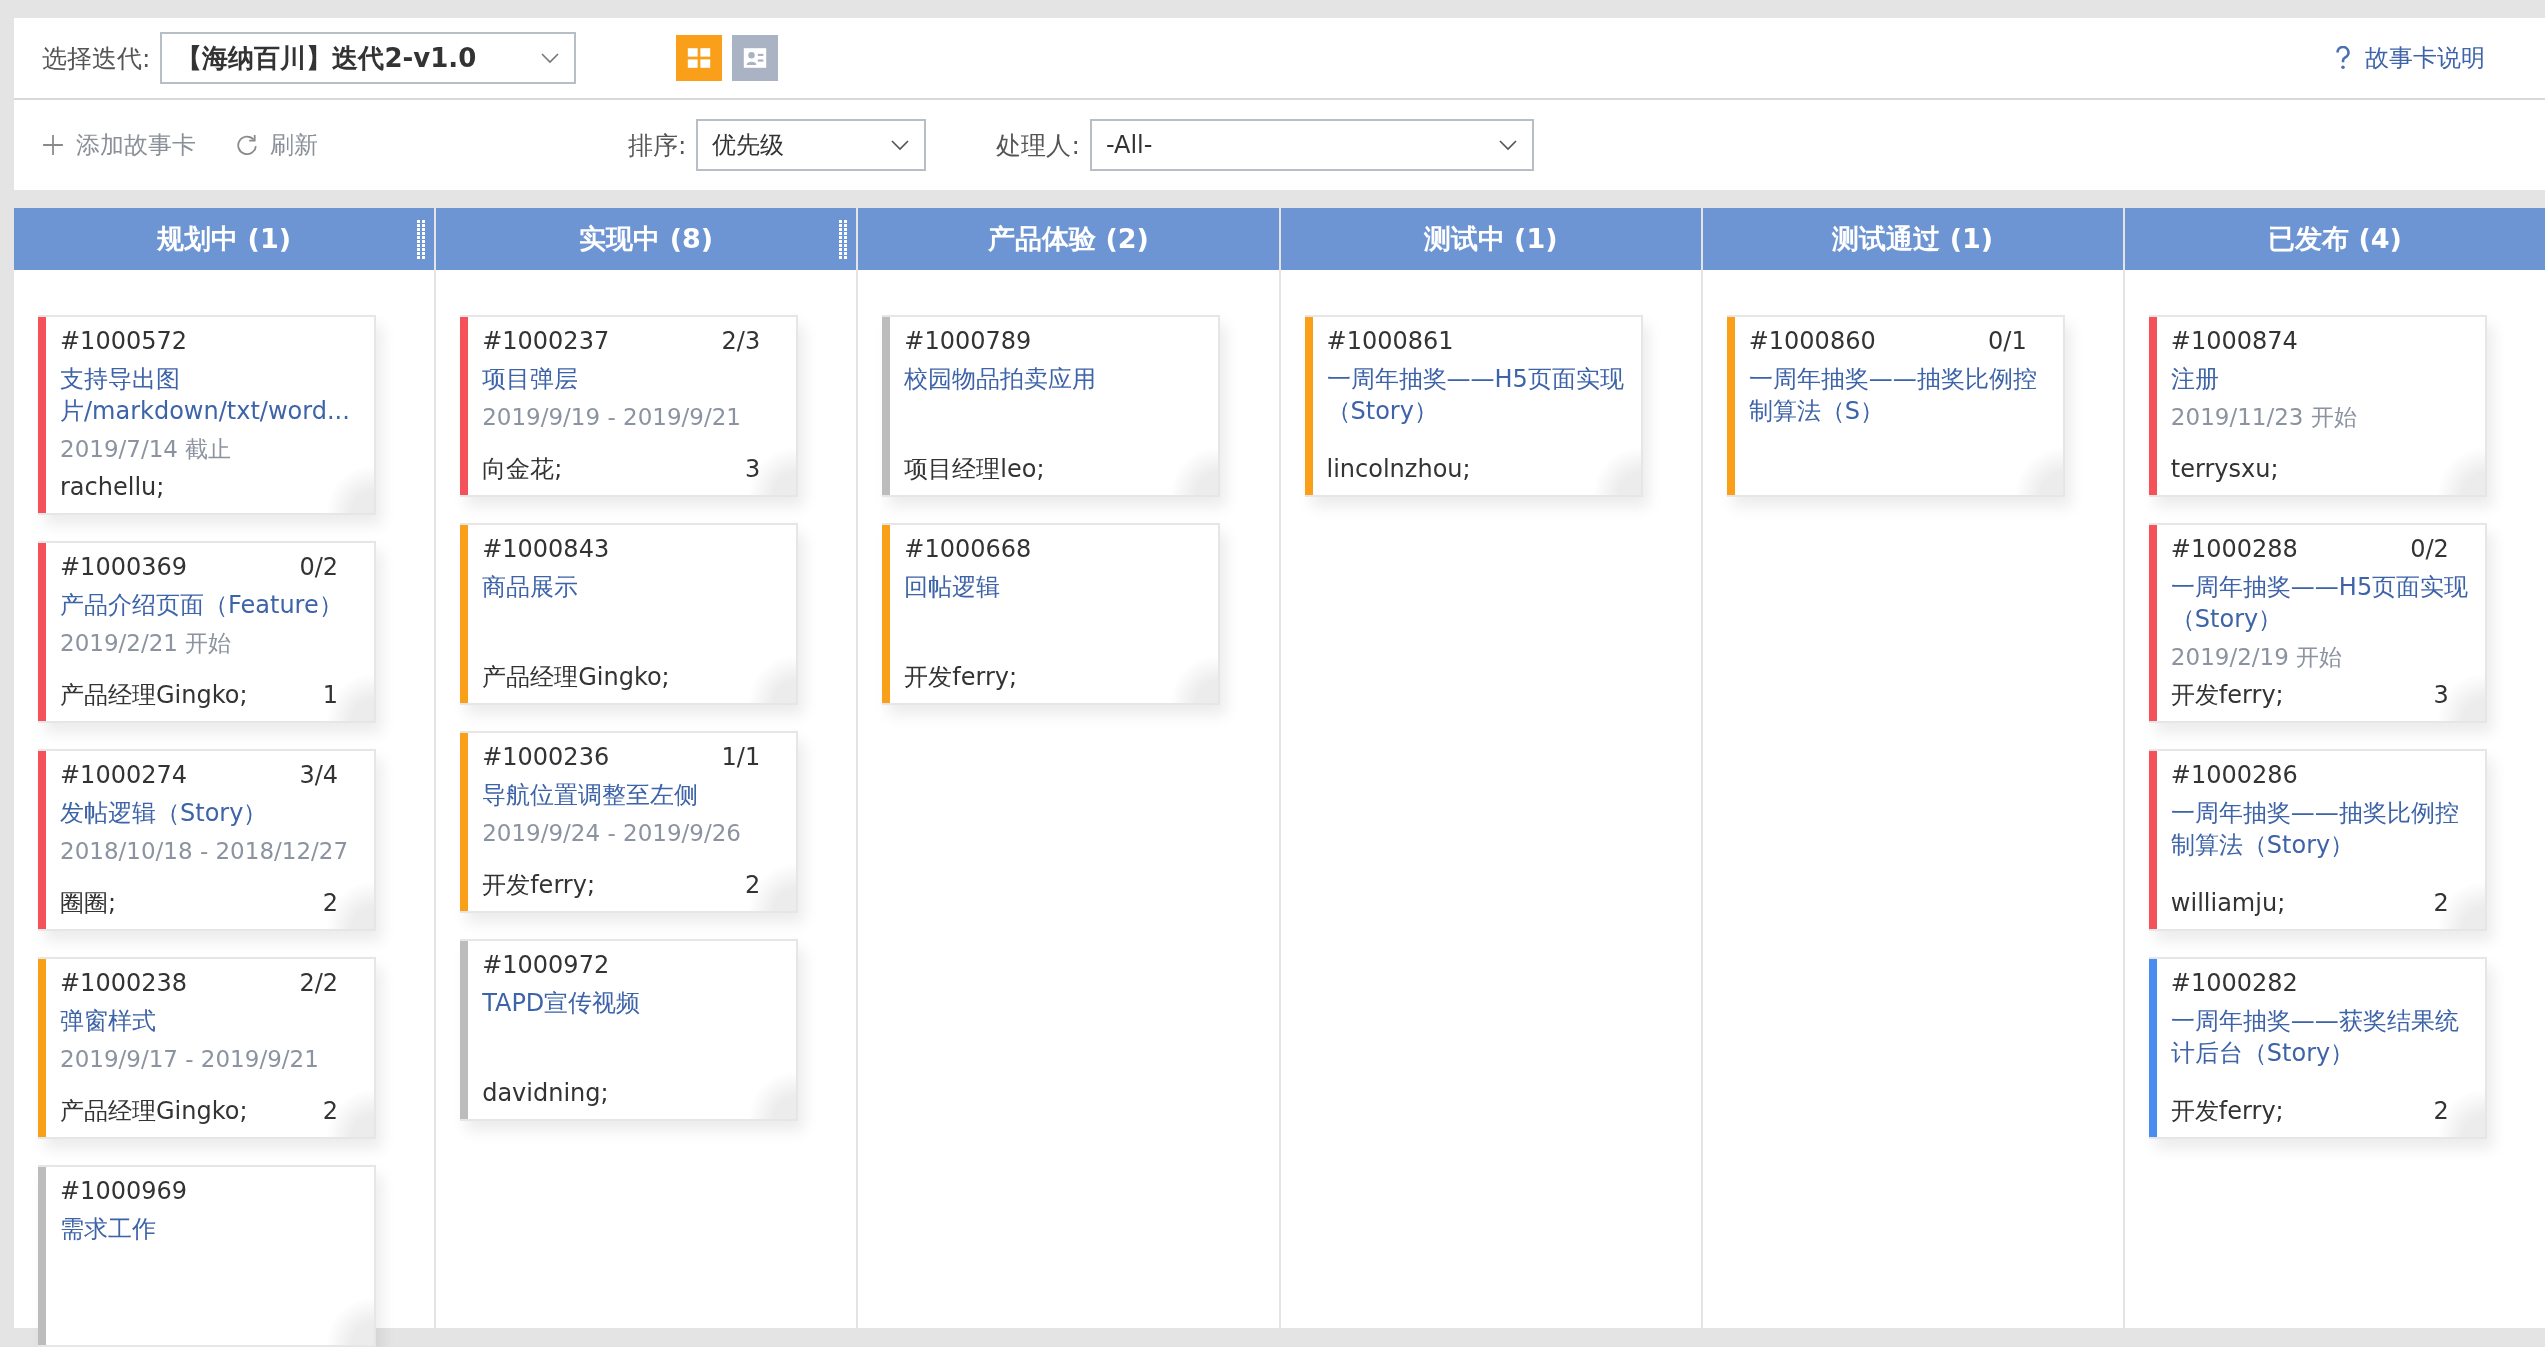 The height and width of the screenshot is (1347, 2545). I want to click on card-id: #1000282, so click(2234, 983).